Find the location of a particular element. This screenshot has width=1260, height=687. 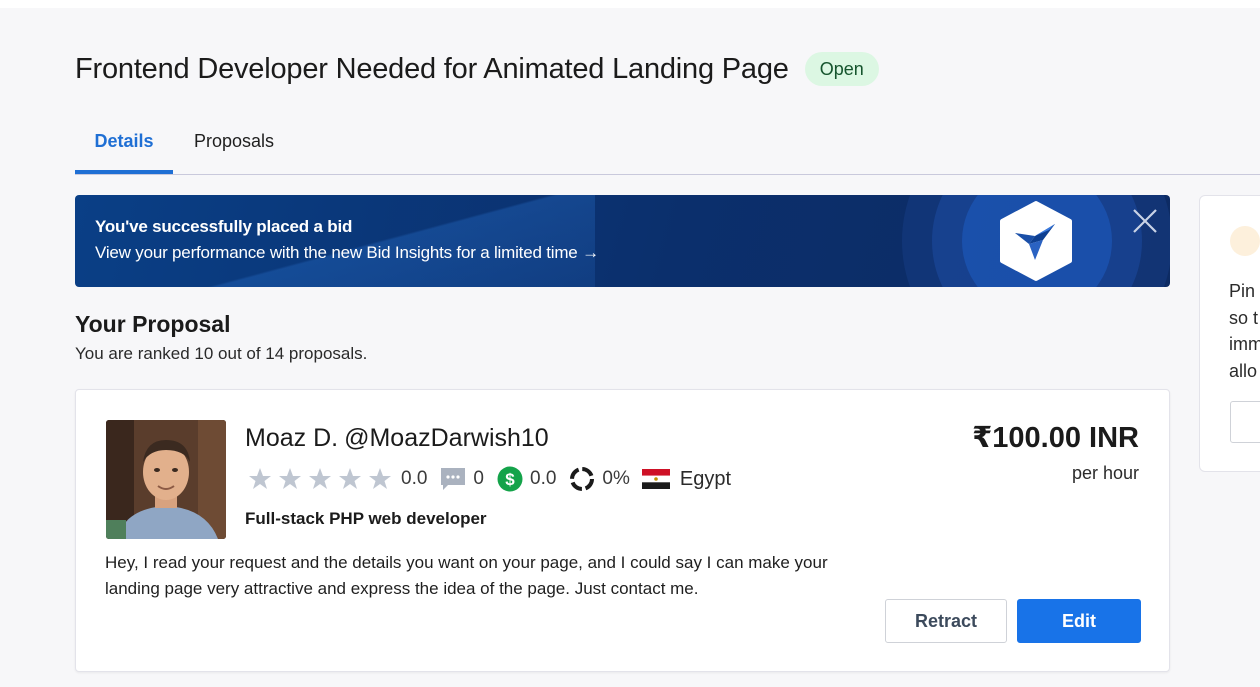

retract-button: Retract is located at coordinates (946, 621).